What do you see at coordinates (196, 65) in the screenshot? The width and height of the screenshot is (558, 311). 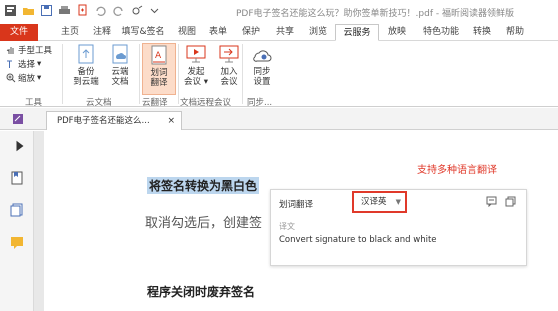 I see `start-meeting-button: 发起 会议 ▾` at bounding box center [196, 65].